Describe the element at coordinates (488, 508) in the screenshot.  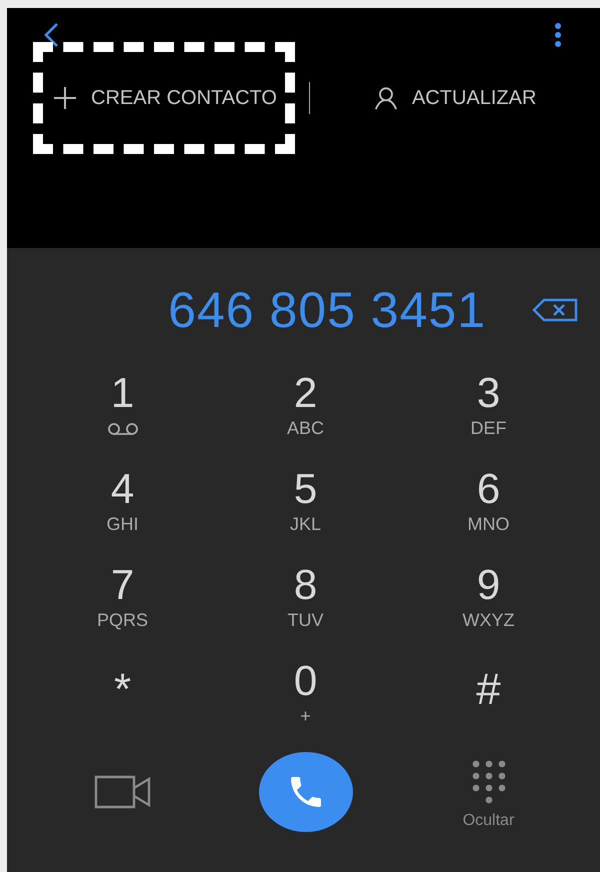
I see `dial-key: 6 MNO` at that location.